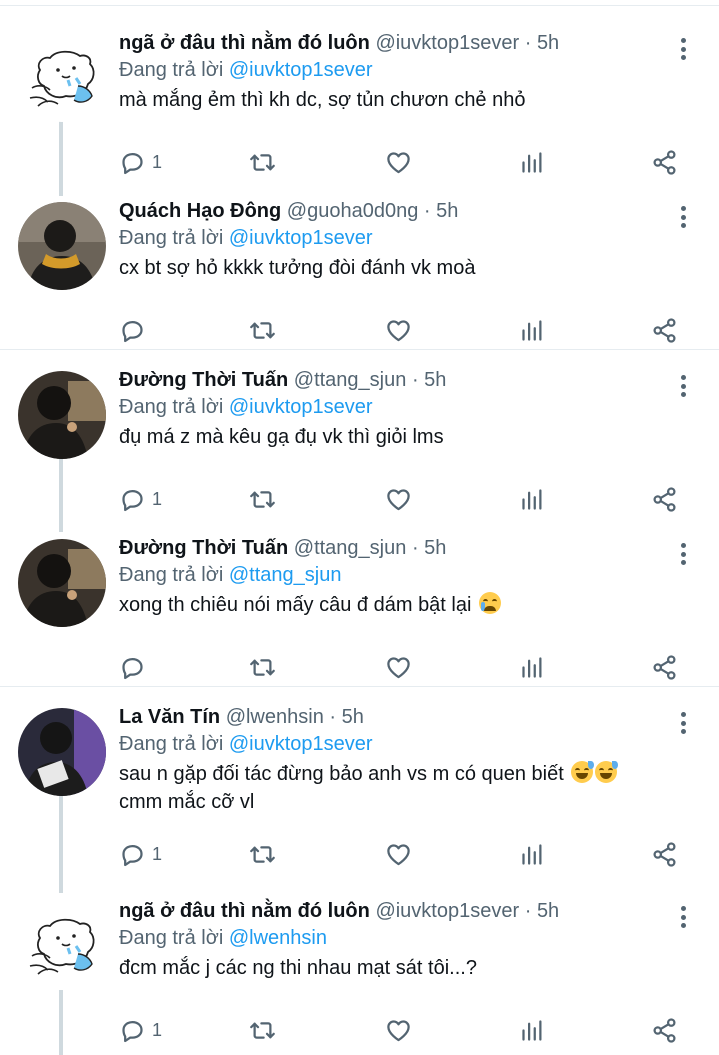  Describe the element at coordinates (353, 211) in the screenshot. I see `user-handle: @guoha0d0ng` at that location.